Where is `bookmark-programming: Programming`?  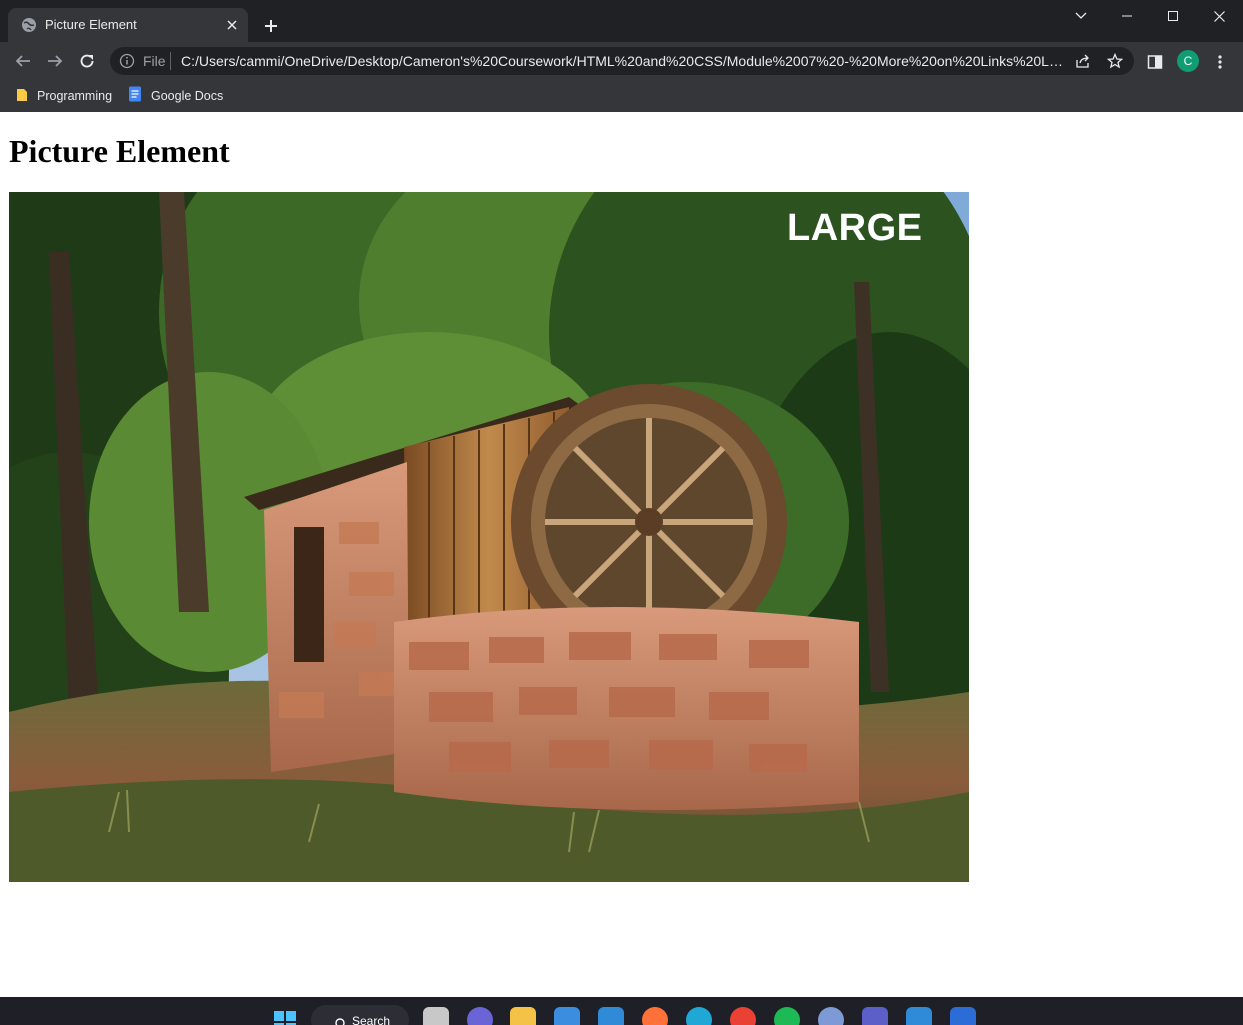
bookmark-programming: Programming is located at coordinates (64, 96).